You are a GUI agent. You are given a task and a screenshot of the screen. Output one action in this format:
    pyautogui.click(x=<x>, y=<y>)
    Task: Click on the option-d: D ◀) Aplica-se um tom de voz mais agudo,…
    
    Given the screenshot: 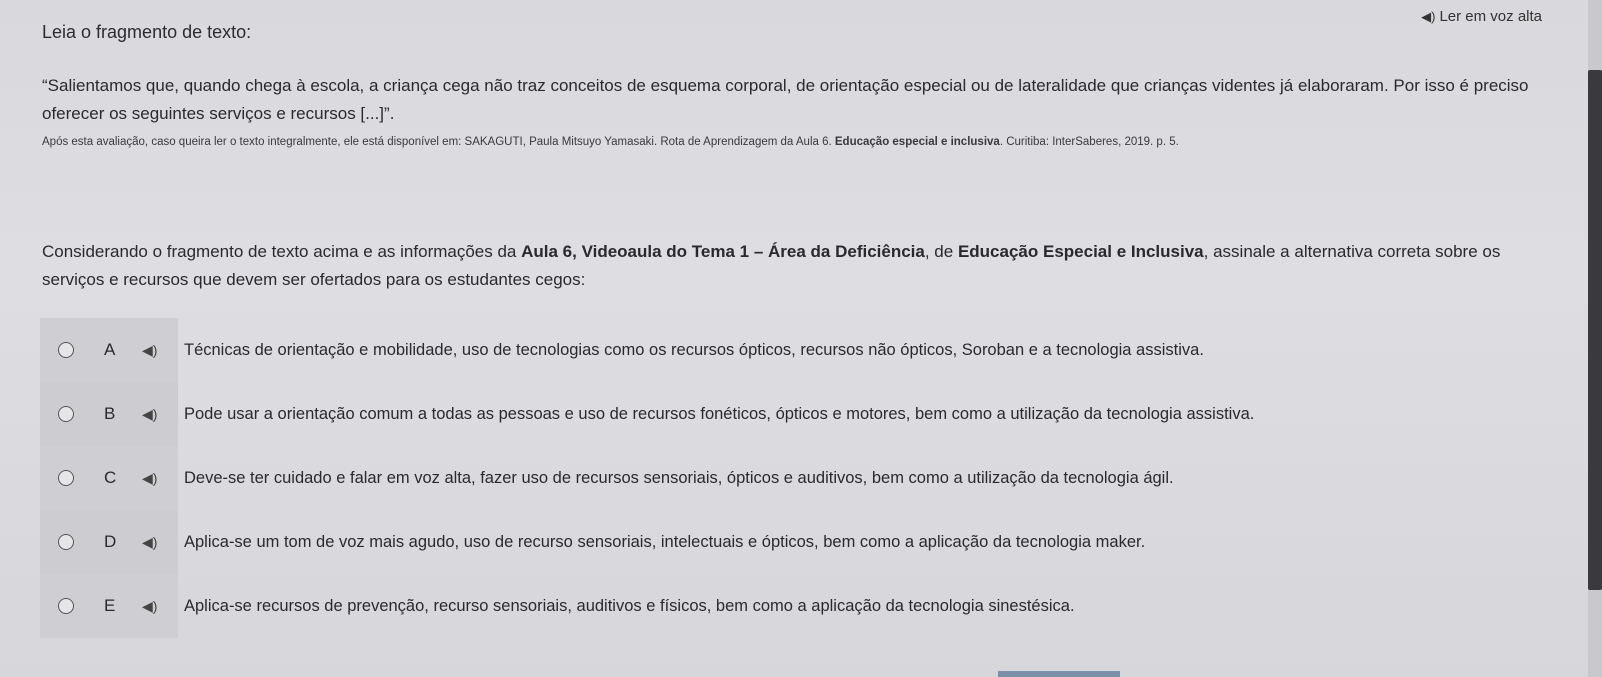 What is the action you would take?
    pyautogui.click(x=800, y=542)
    